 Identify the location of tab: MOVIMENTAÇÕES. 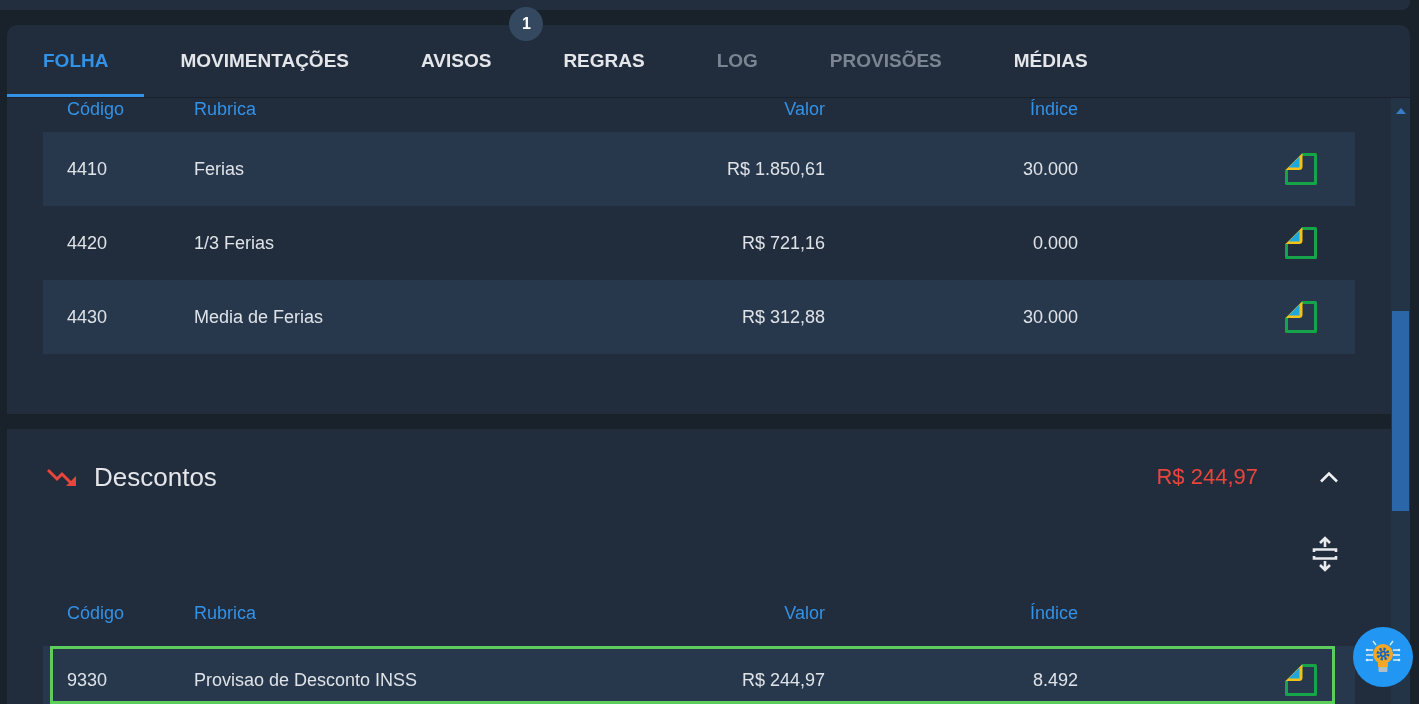
(264, 61).